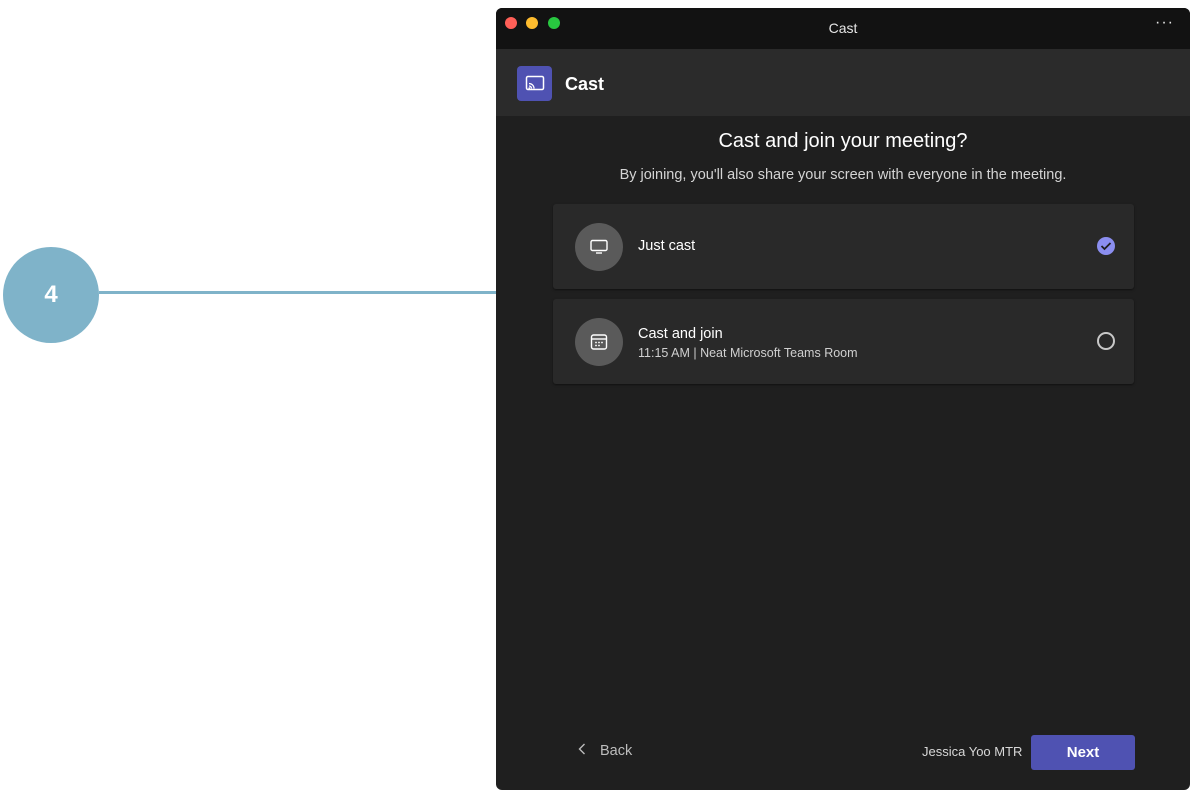 The height and width of the screenshot is (793, 1195). I want to click on more-options-icon: ···, so click(1164, 23).